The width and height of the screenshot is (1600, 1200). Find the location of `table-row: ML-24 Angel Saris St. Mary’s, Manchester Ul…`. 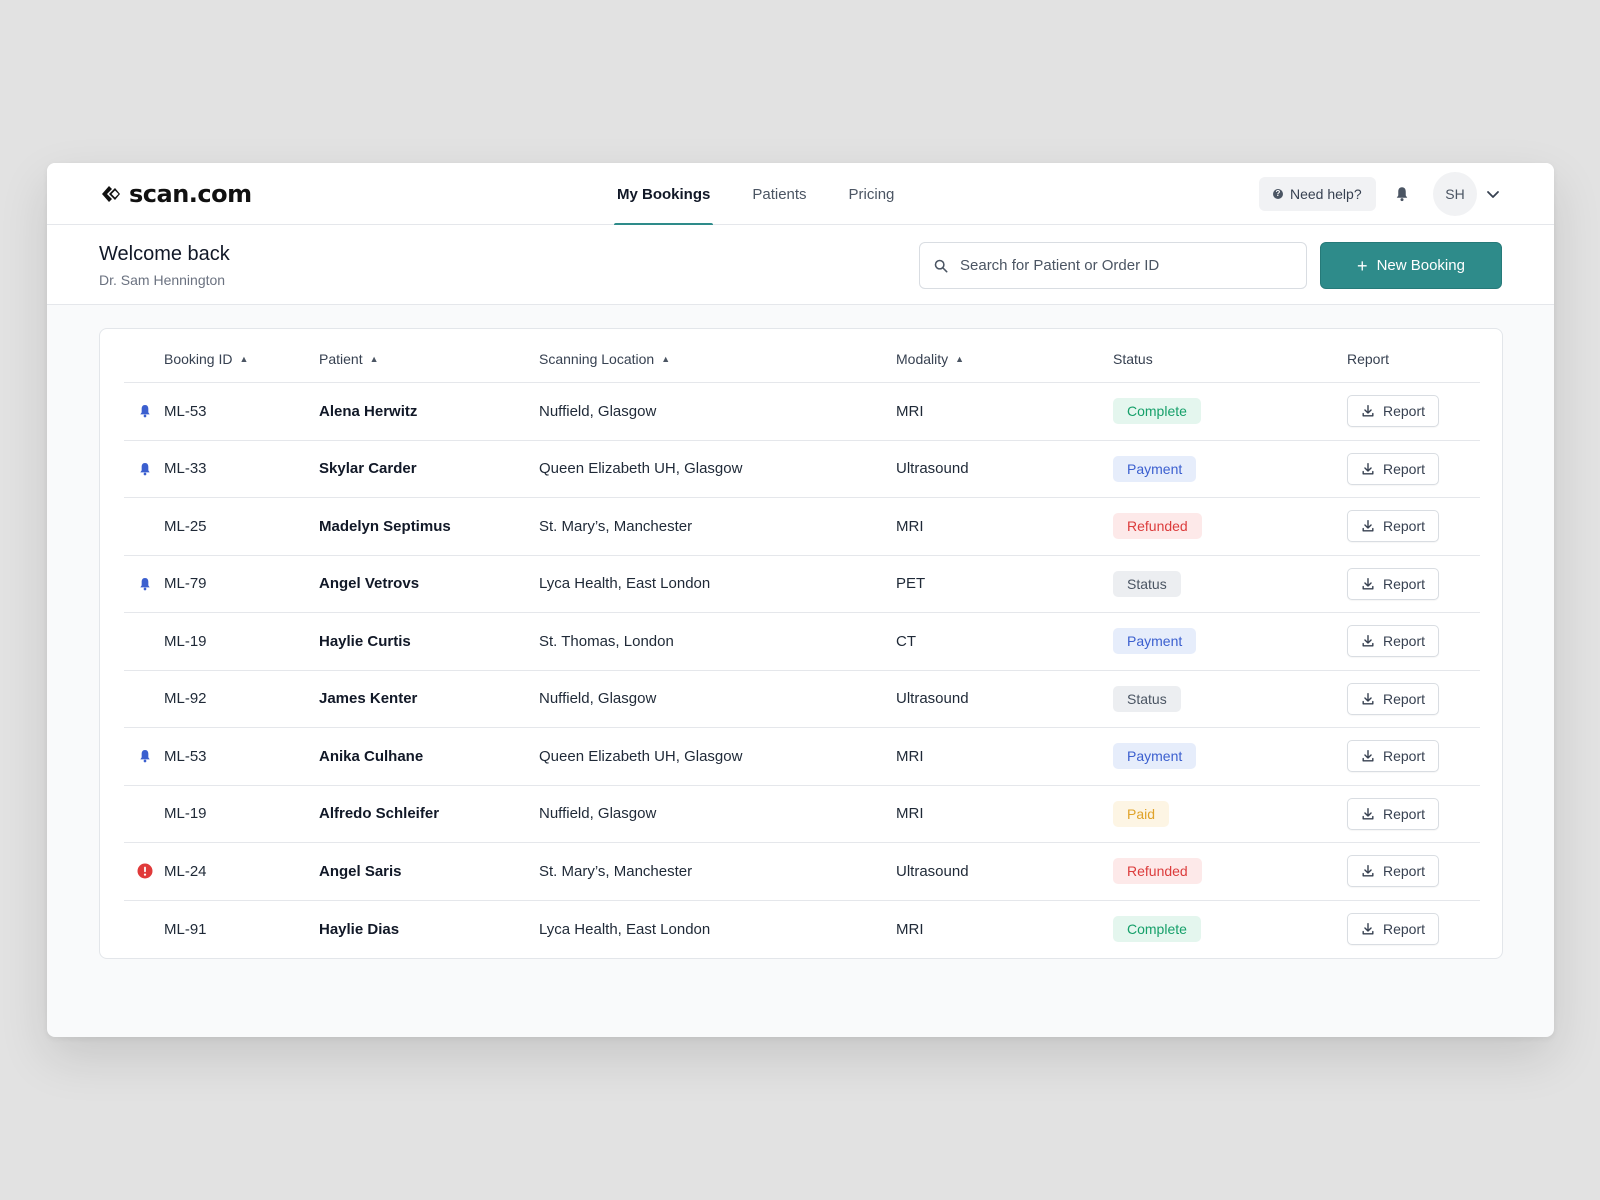

table-row: ML-24 Angel Saris St. Mary’s, Manchester Ul… is located at coordinates (802, 872).